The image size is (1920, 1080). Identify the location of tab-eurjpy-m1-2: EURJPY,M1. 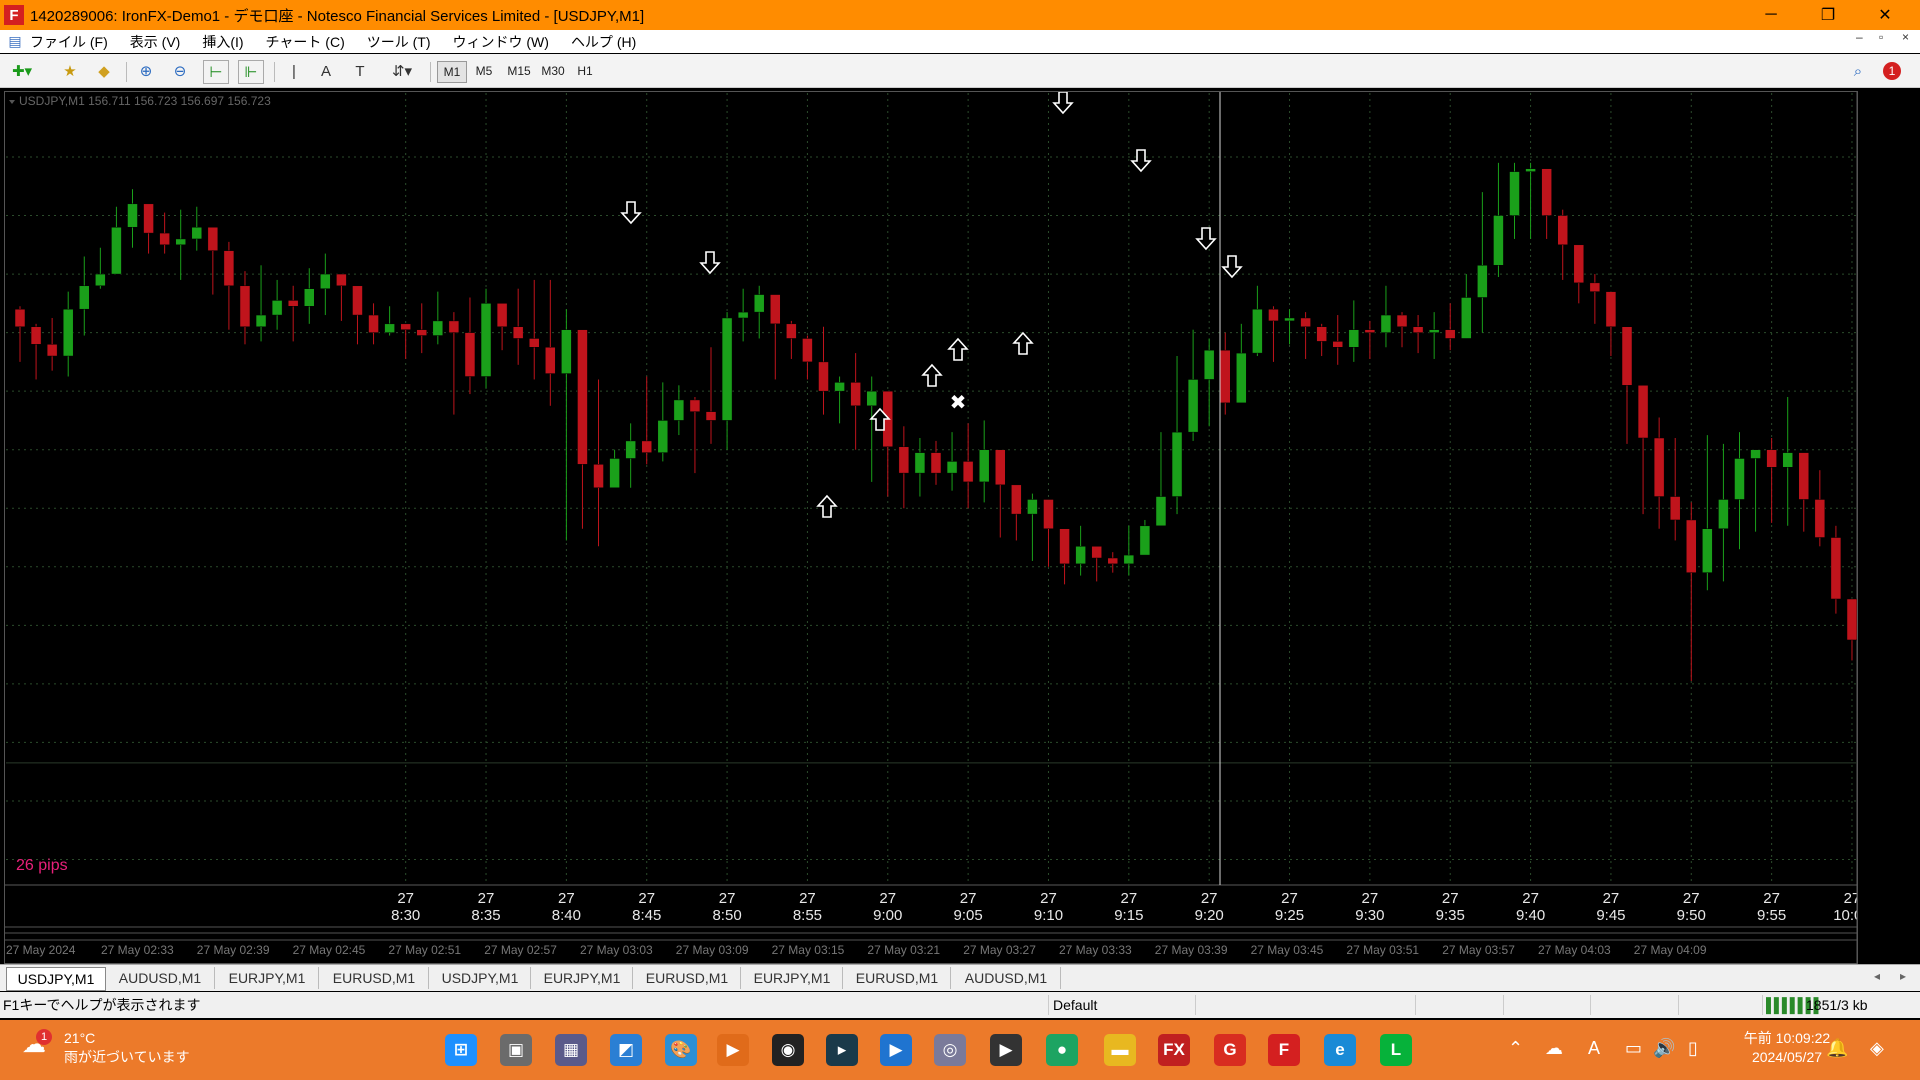
(582, 978).